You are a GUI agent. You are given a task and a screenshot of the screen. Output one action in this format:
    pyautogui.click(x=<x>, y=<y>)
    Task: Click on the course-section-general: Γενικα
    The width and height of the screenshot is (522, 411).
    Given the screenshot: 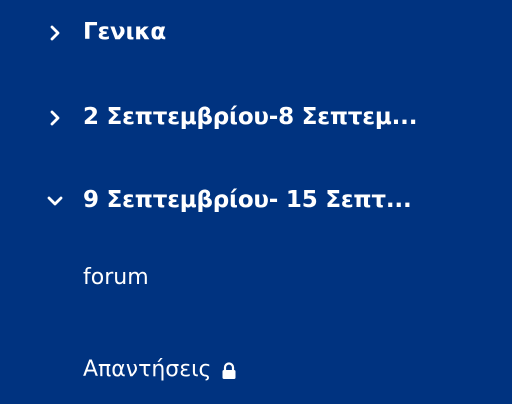 What is the action you would take?
    pyautogui.click(x=256, y=33)
    